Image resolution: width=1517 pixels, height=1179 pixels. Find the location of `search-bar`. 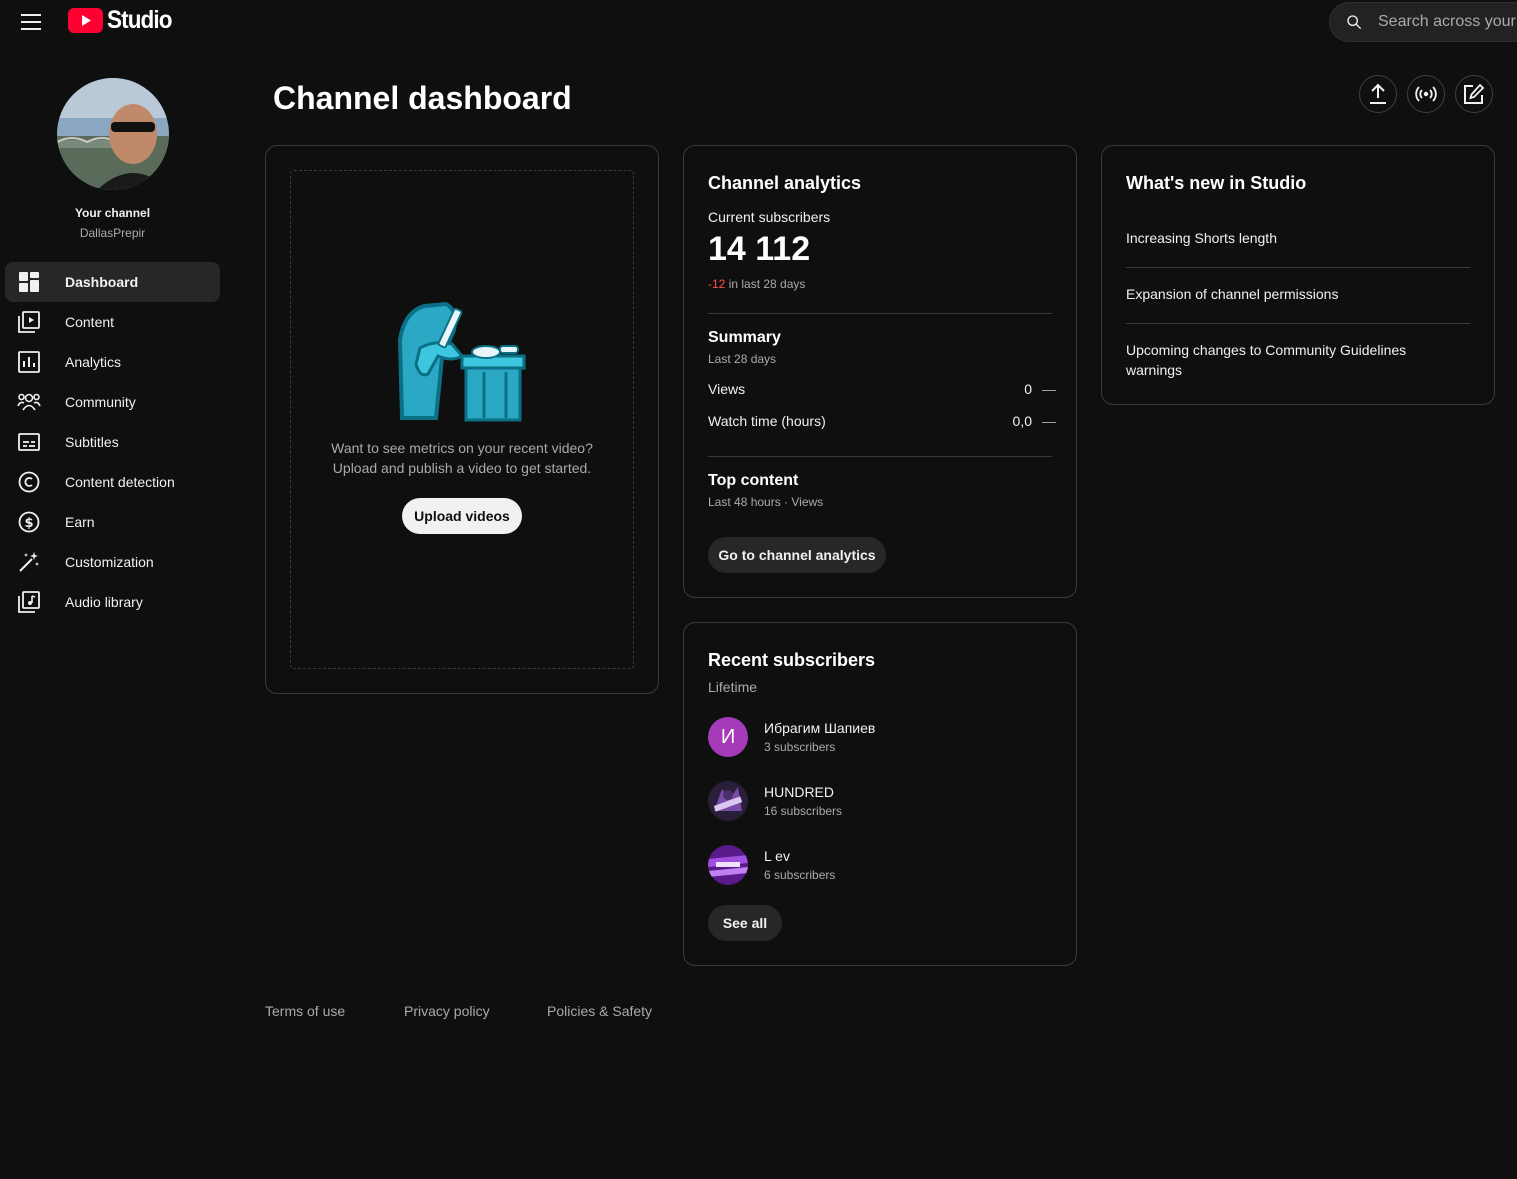

search-bar is located at coordinates (1423, 22).